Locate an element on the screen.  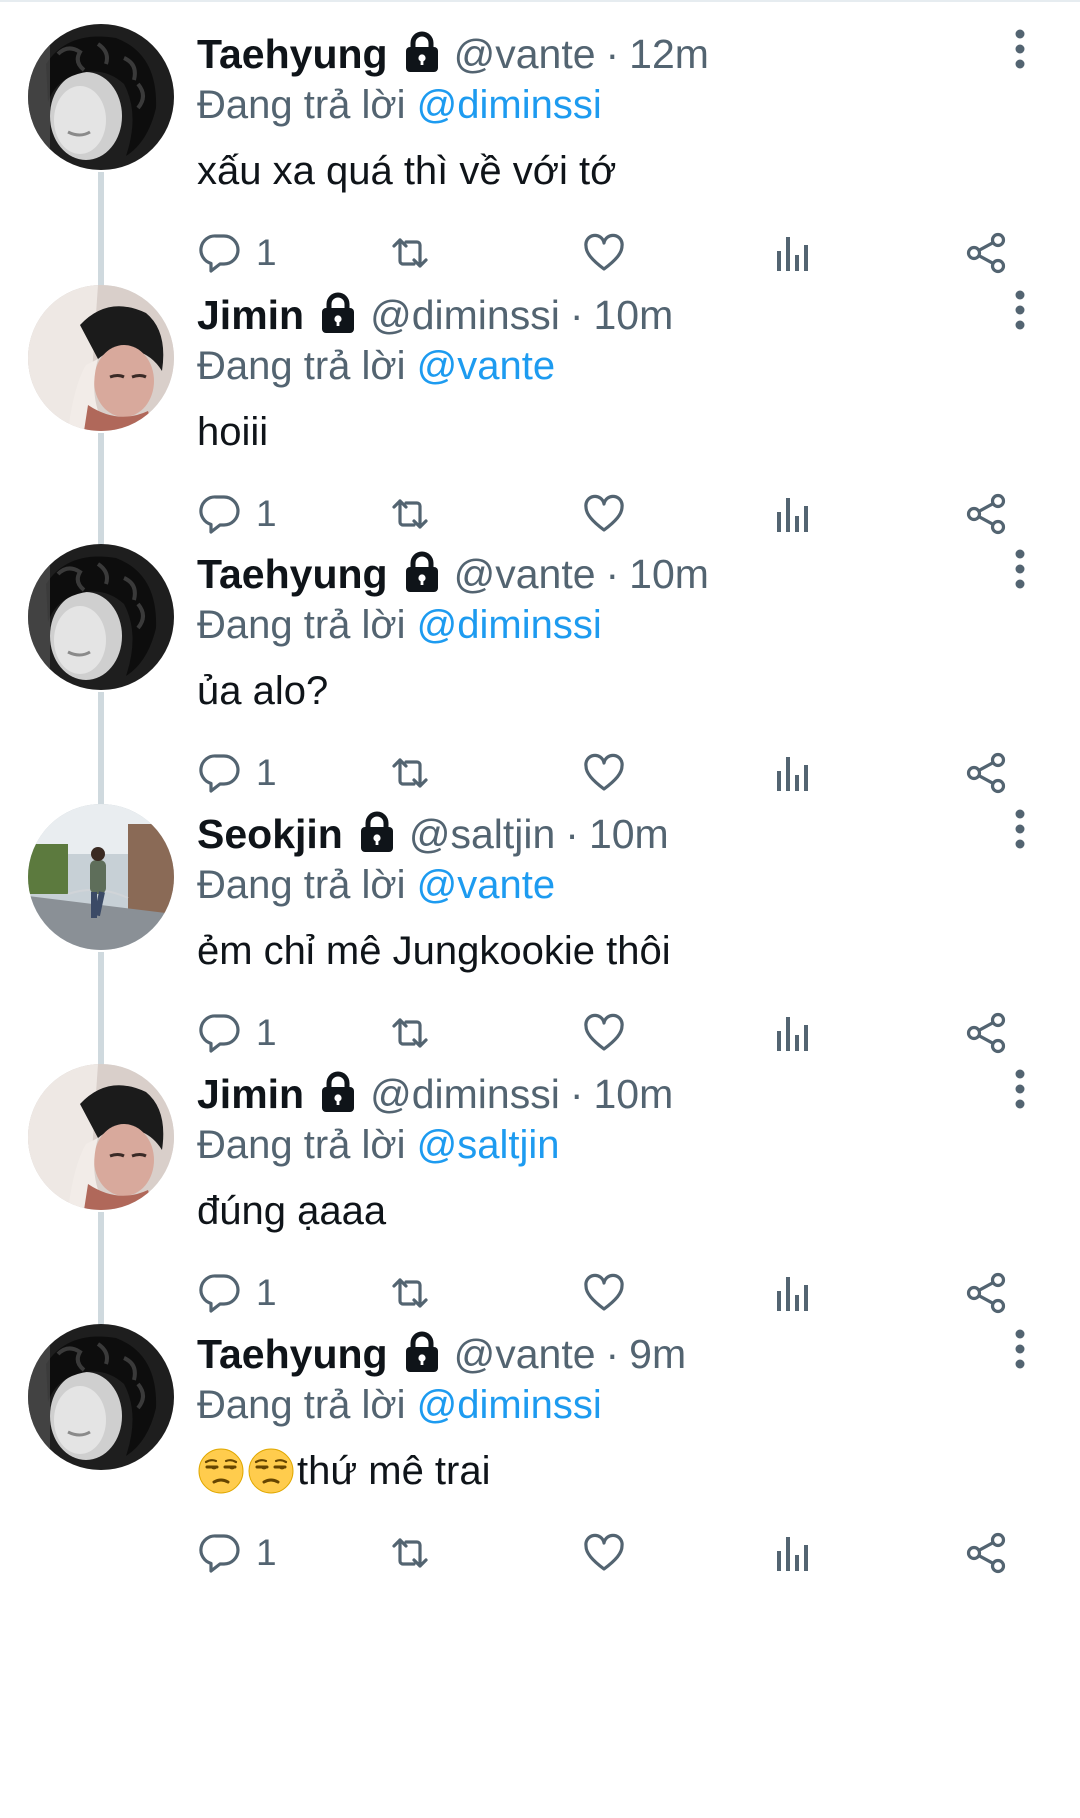
tweet-text-content: ủa alo? is located at coordinates (263, 691).